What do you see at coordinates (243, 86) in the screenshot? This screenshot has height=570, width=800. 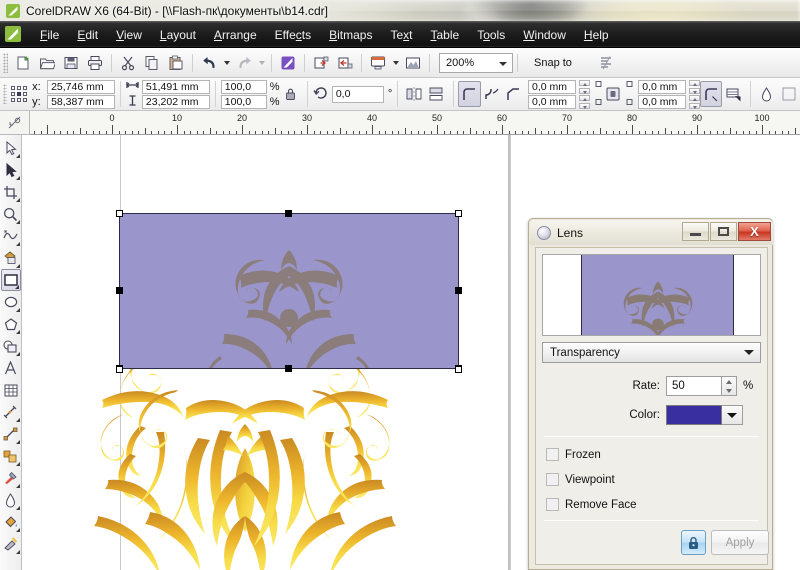 I see `scale-horizontal-field: 100,0` at bounding box center [243, 86].